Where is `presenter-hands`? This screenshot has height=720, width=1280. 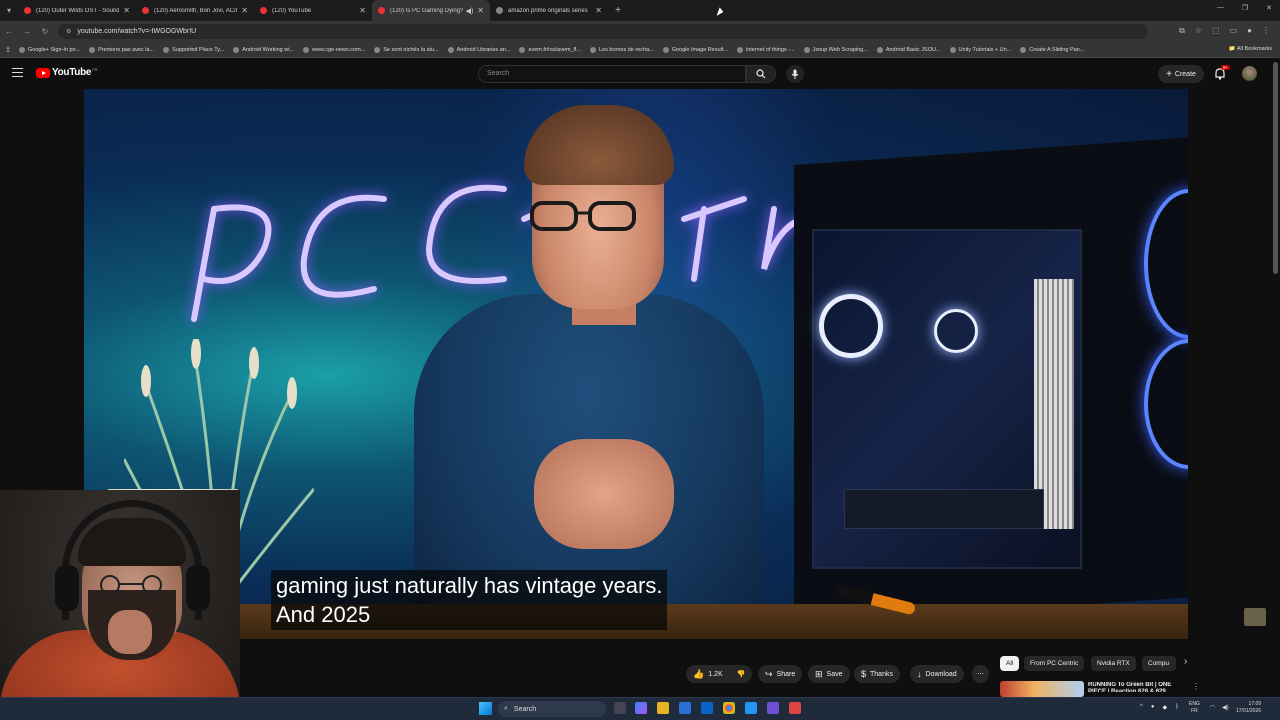 presenter-hands is located at coordinates (604, 494).